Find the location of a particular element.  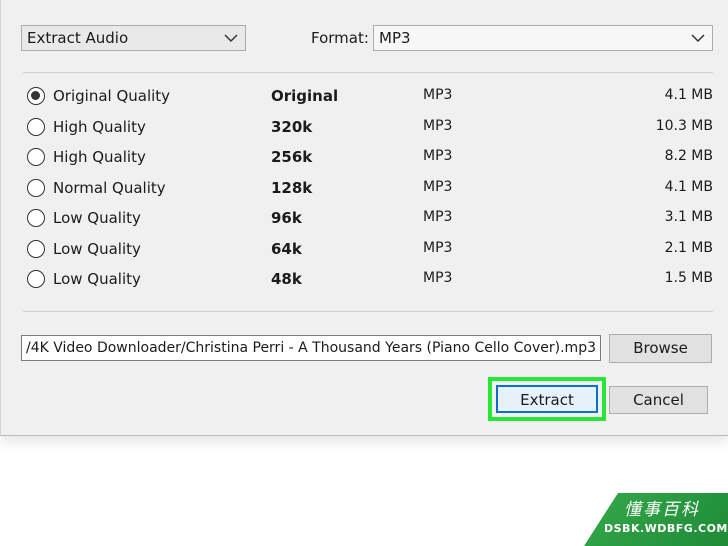

bitrate-value: 256k is located at coordinates (292, 157).